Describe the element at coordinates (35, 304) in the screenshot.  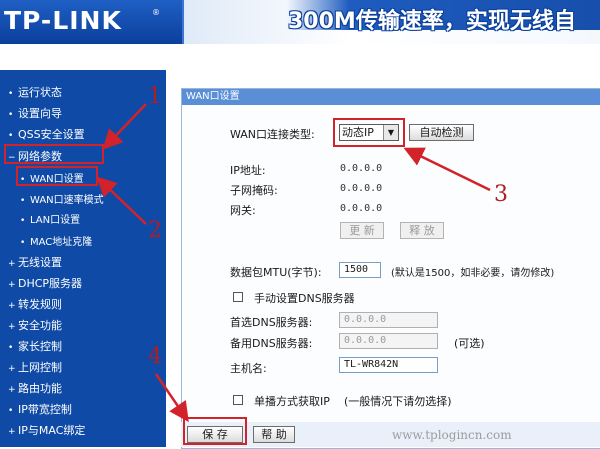
I see `sidebar-item-forwarding: + 转发规则` at that location.